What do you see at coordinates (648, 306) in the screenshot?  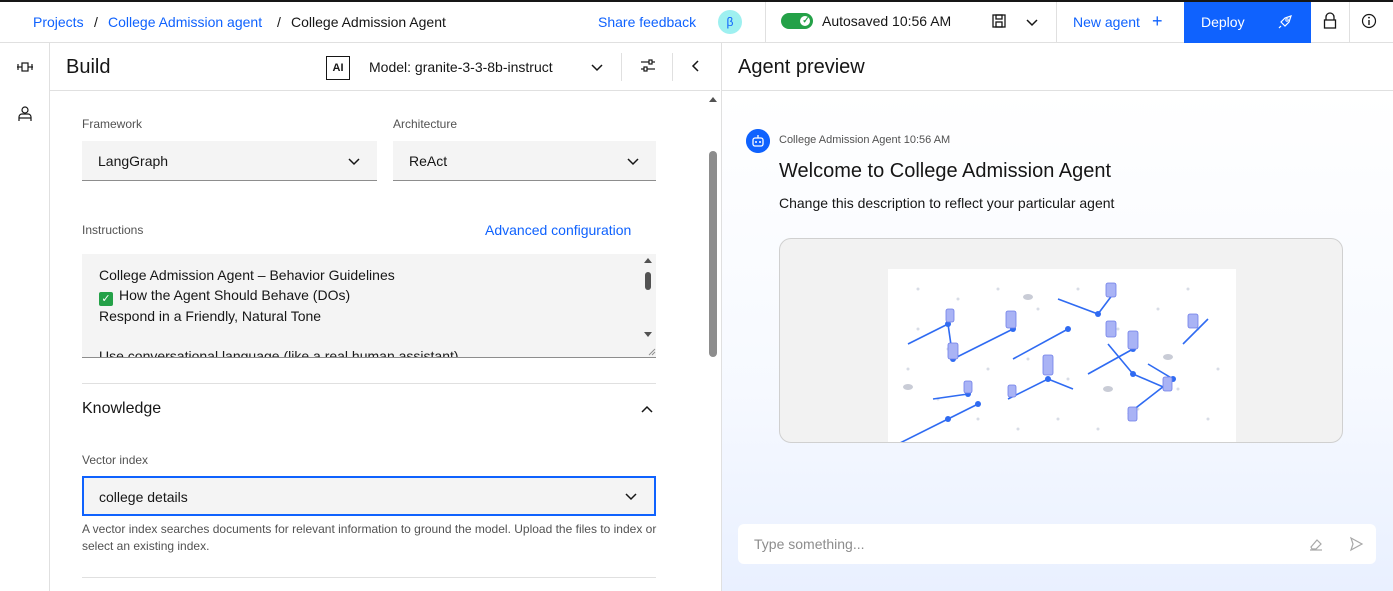 I see `textarea-scrollbar` at bounding box center [648, 306].